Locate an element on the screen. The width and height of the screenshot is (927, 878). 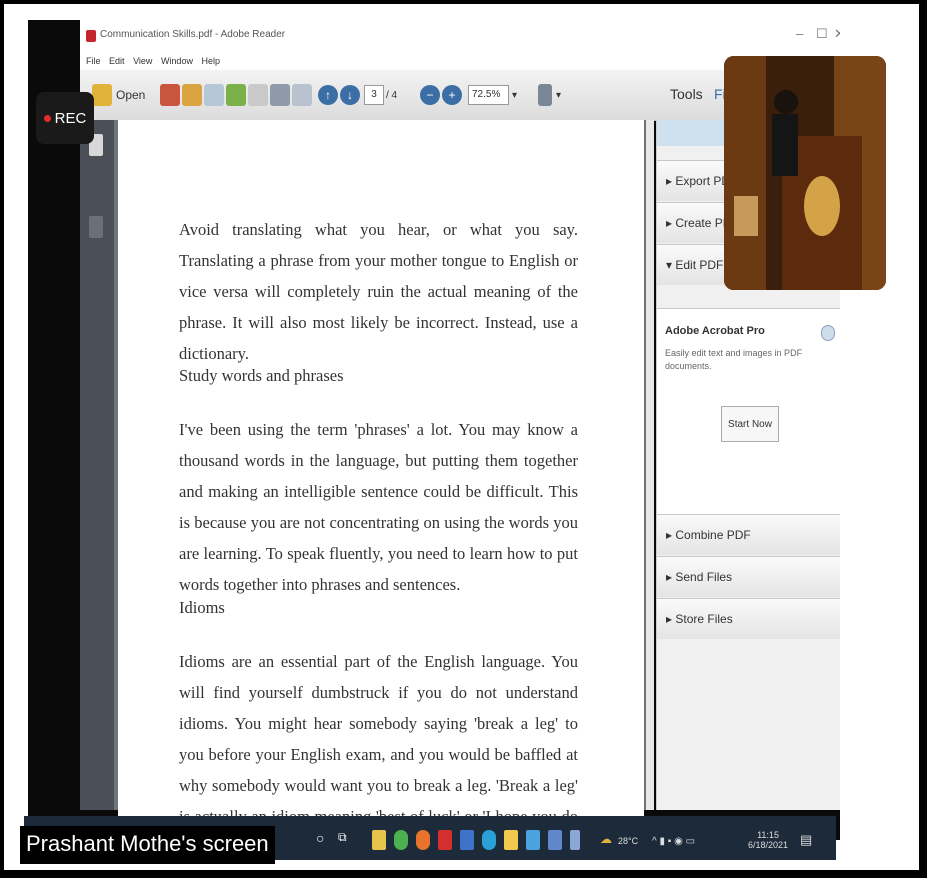
create-pdf-icon is located at coordinates (170, 95).